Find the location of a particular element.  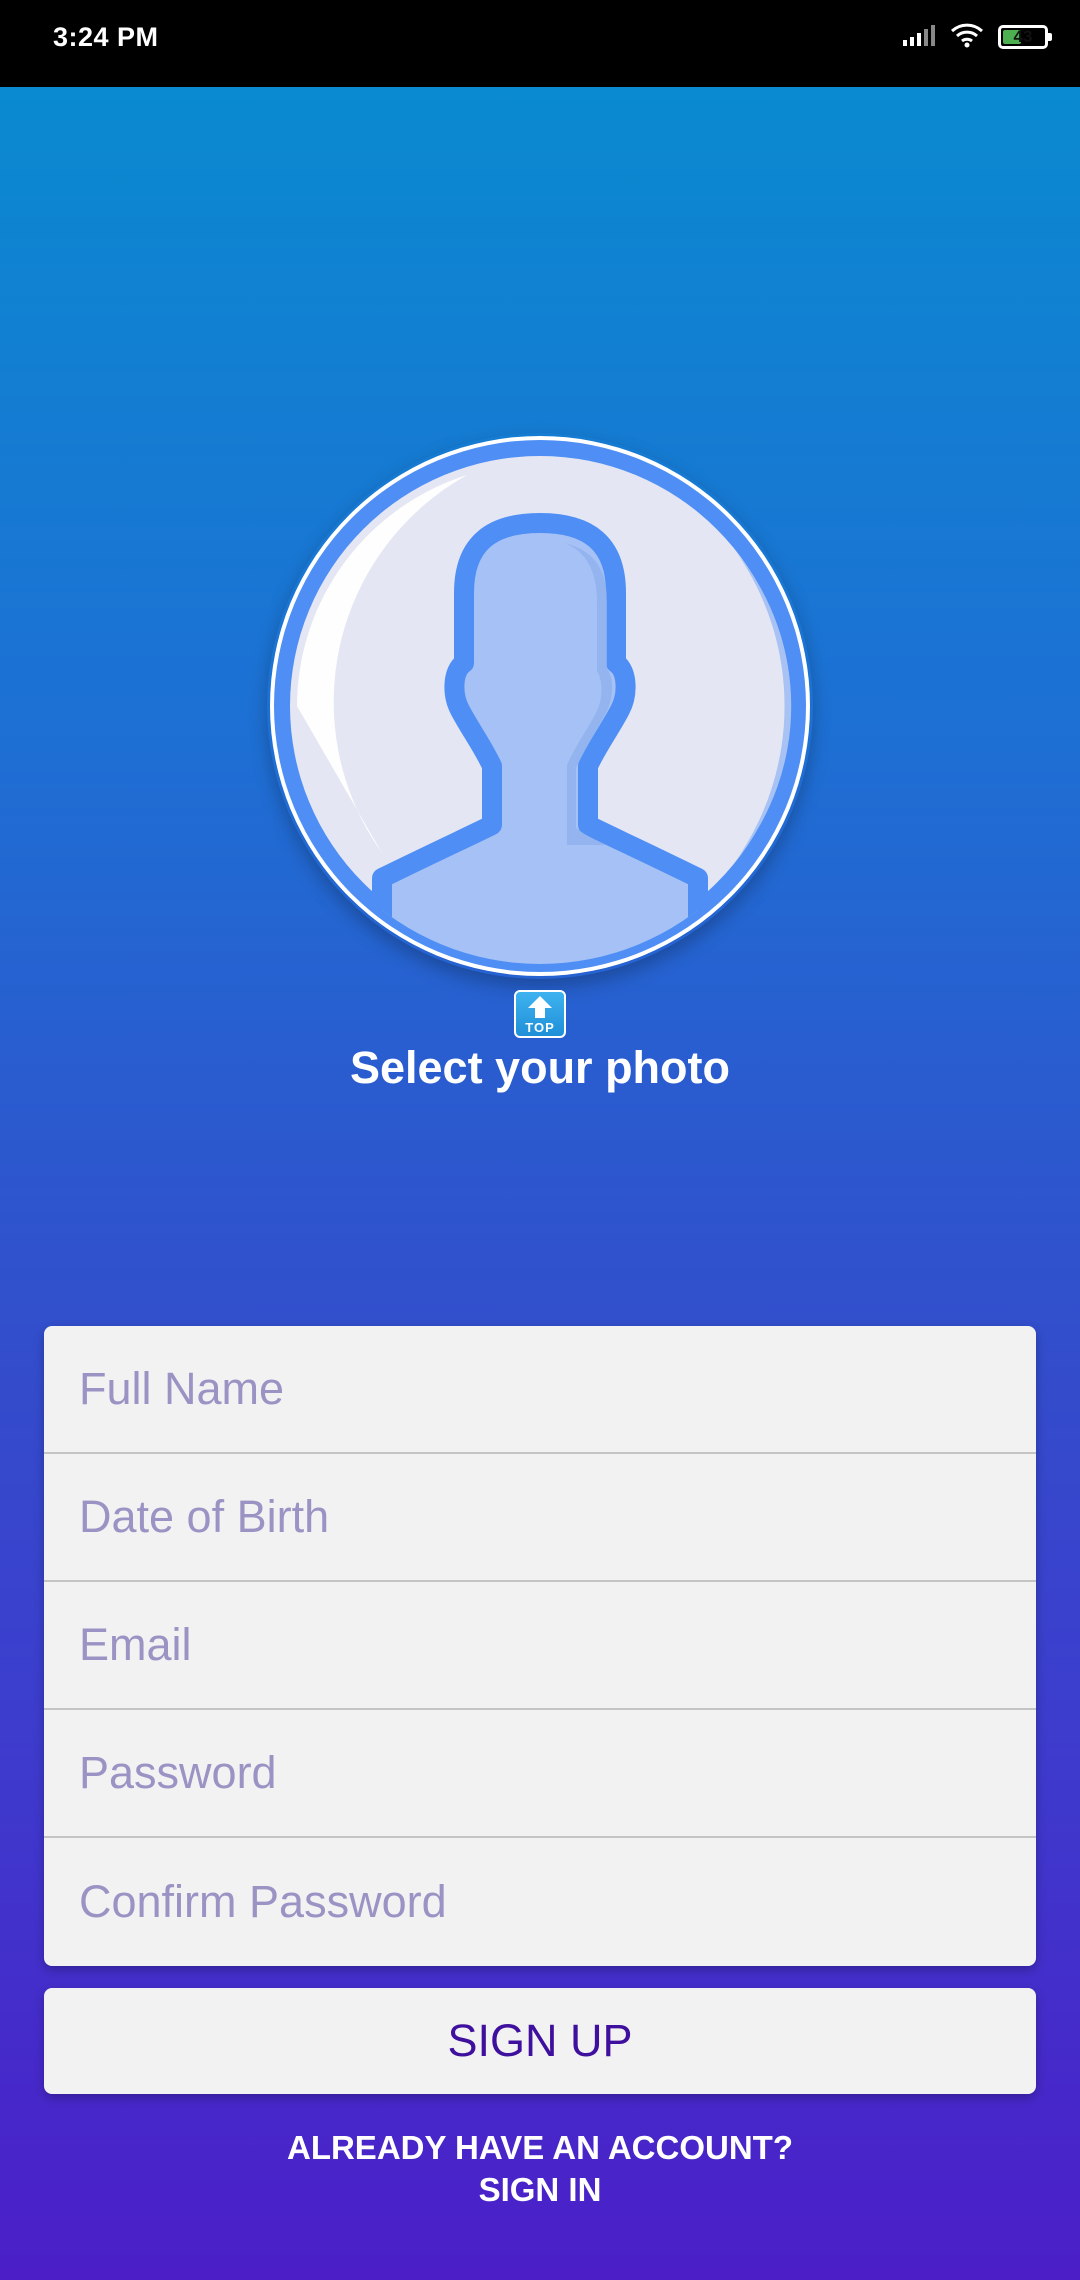

signin-prompt: ALREADY HAVE AN ACCOUNT? is located at coordinates (539, 2147).